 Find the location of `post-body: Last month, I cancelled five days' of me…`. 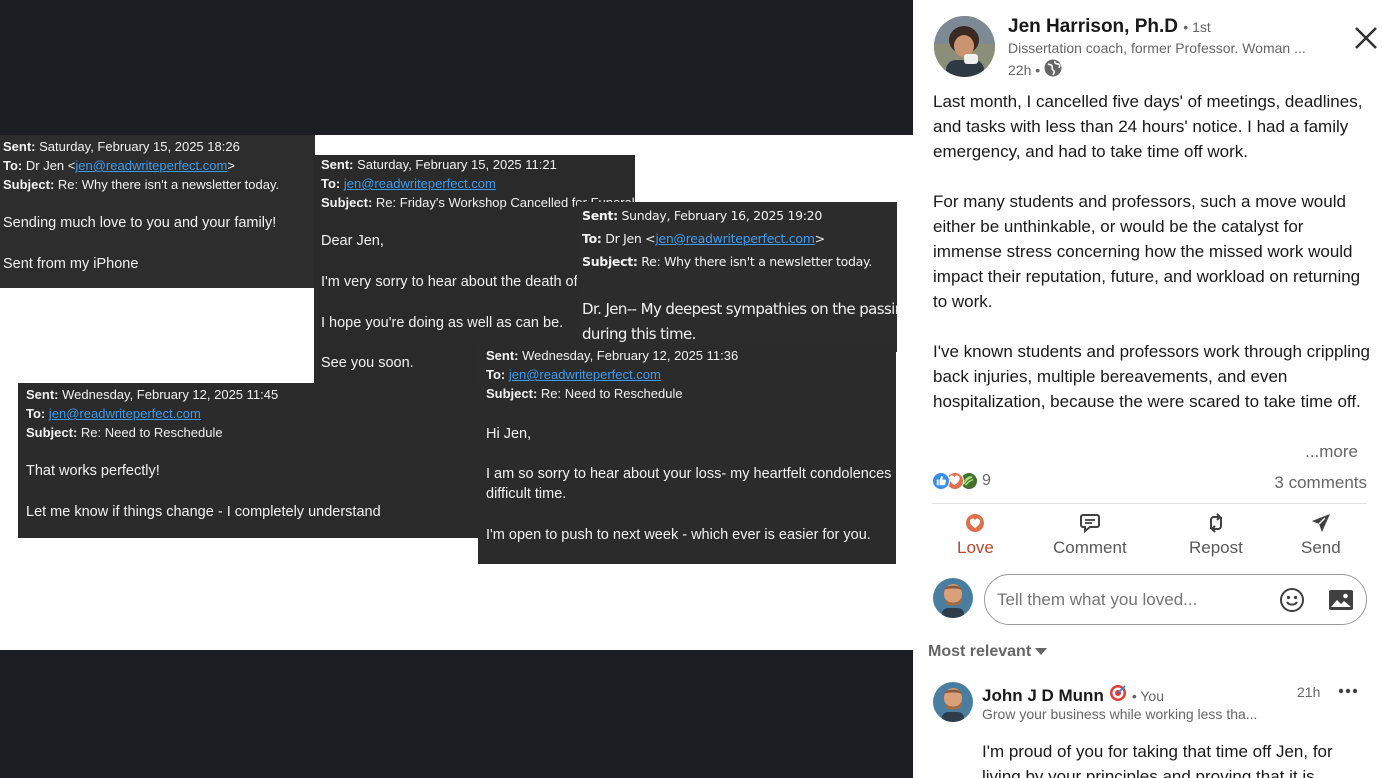

post-body: Last month, I cancelled five days' of me… is located at coordinates (1153, 264).